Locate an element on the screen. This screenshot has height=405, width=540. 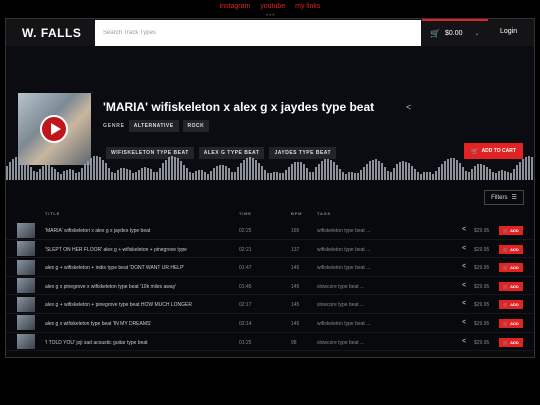
row-bpm: 145 is located at coordinates (295, 305).